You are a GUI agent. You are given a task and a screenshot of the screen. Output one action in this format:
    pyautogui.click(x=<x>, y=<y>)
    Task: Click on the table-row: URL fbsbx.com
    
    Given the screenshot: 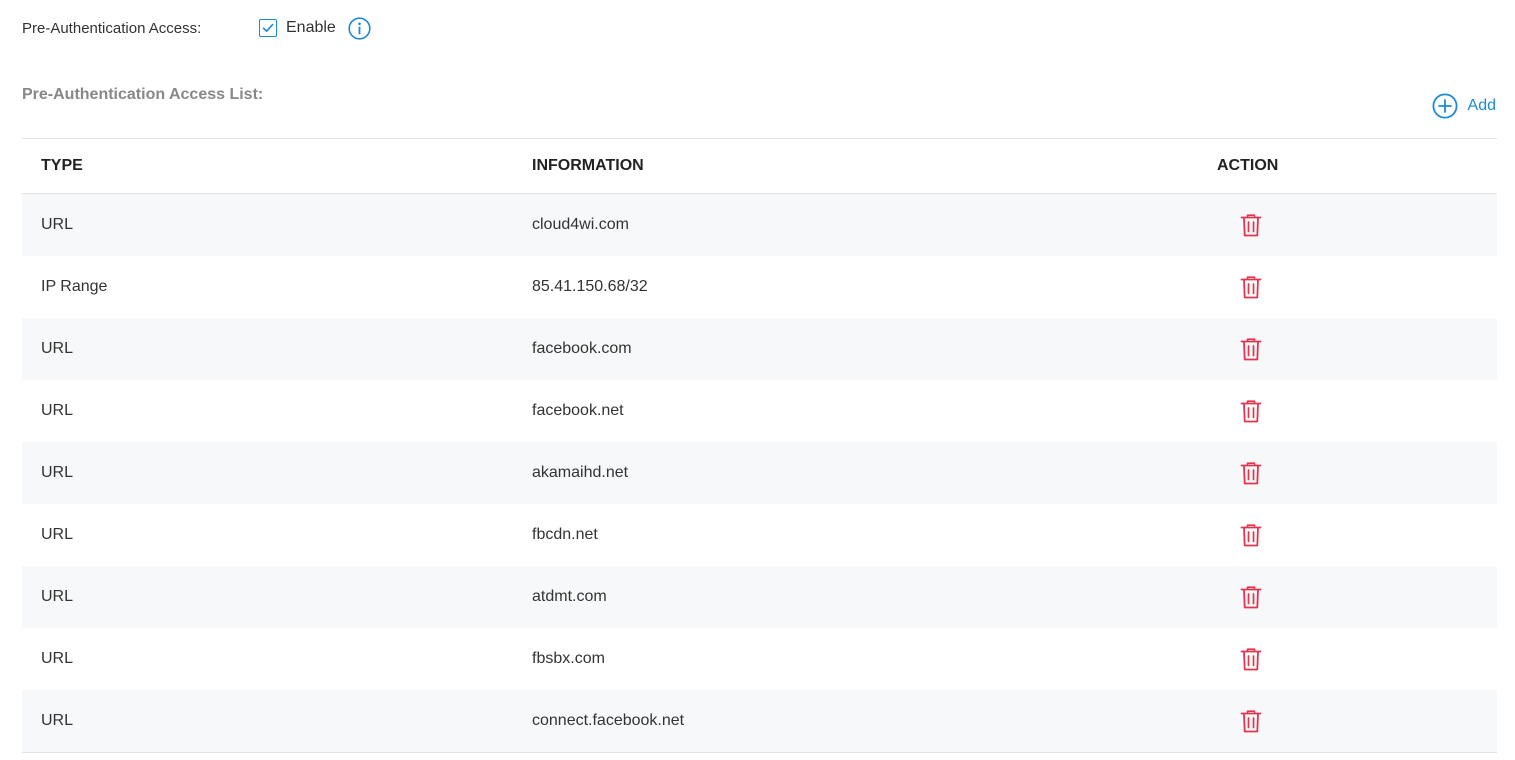 What is the action you would take?
    pyautogui.click(x=759, y=659)
    